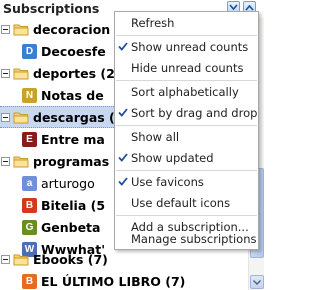 This screenshot has width=320, height=290. What do you see at coordinates (29, 227) in the screenshot?
I see `favicon-icon: G` at bounding box center [29, 227].